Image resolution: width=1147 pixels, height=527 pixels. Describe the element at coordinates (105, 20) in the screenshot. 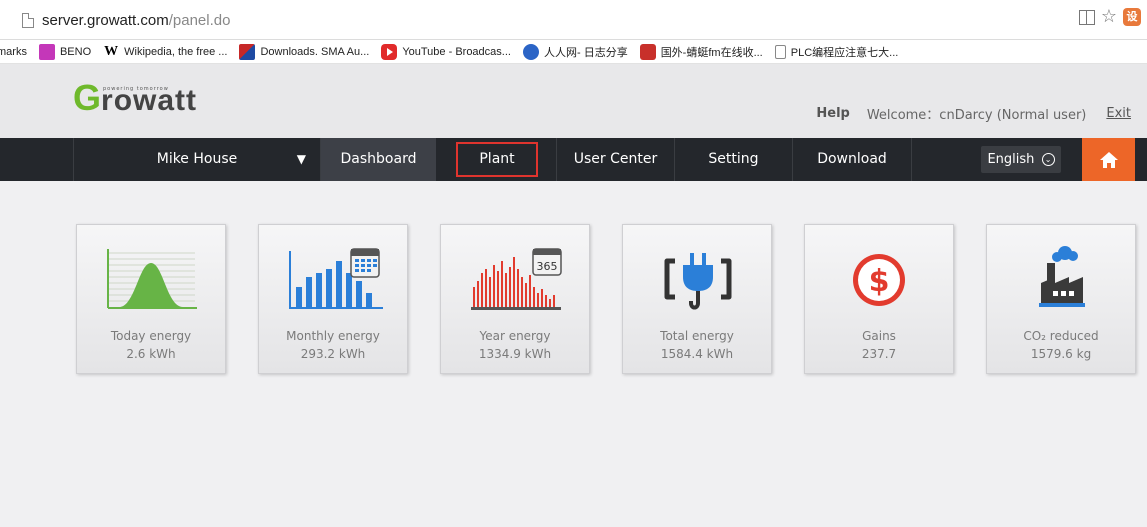

I see `url-host: server.growatt.com` at that location.